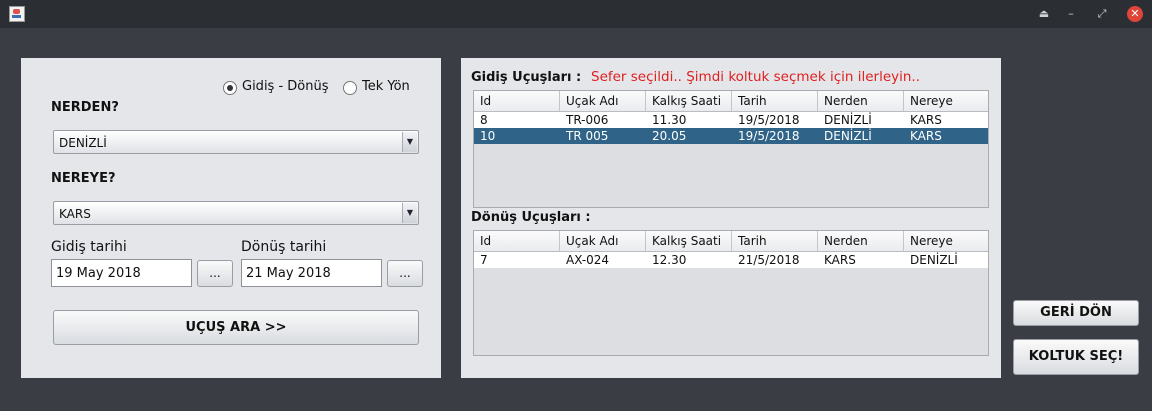 Image resolution: width=1152 pixels, height=411 pixels. Describe the element at coordinates (587, 136) in the screenshot. I see `table-cell: TR 005` at that location.